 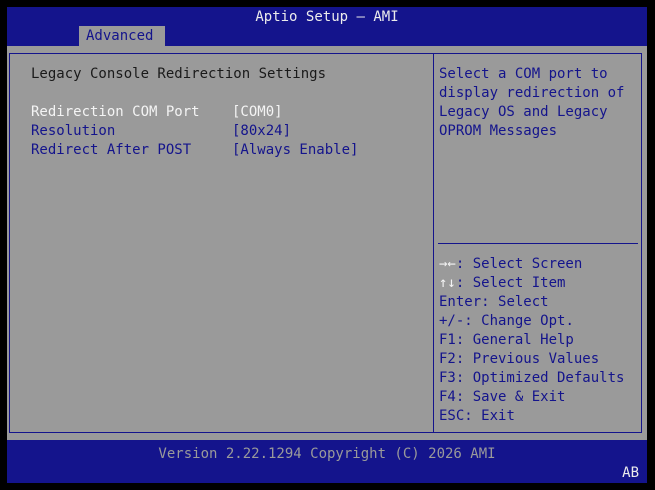 I want to click on section-title: Legacy Console Redirection Settings, so click(x=179, y=74).